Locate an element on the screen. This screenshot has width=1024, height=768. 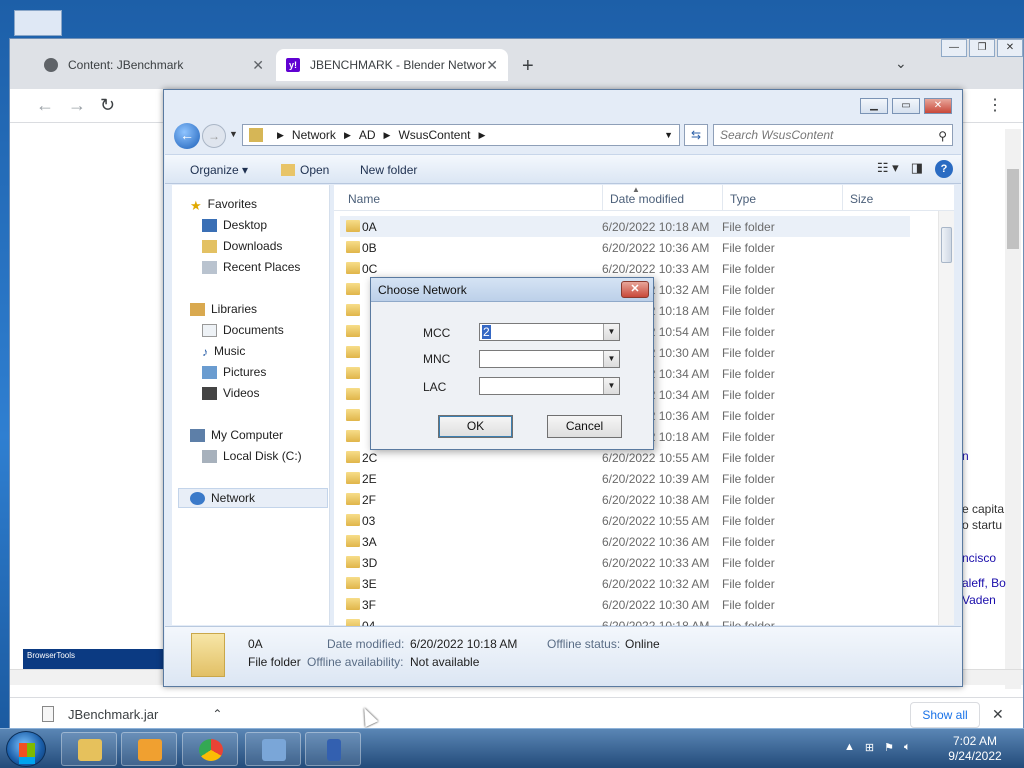
nav-documents: Documents is located at coordinates (243, 330).